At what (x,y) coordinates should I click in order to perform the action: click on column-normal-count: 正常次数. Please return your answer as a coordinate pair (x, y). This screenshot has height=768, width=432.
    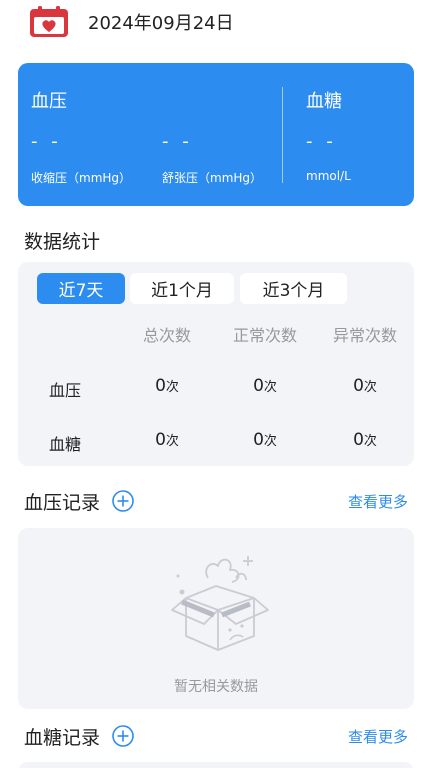
    Looking at the image, I should click on (264, 335).